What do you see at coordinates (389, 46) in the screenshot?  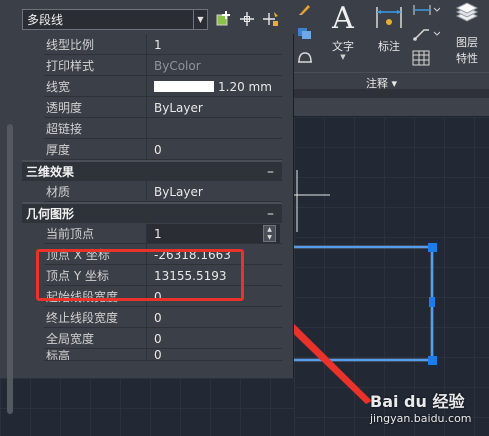 I see `dimension-tool-label: 标注` at bounding box center [389, 46].